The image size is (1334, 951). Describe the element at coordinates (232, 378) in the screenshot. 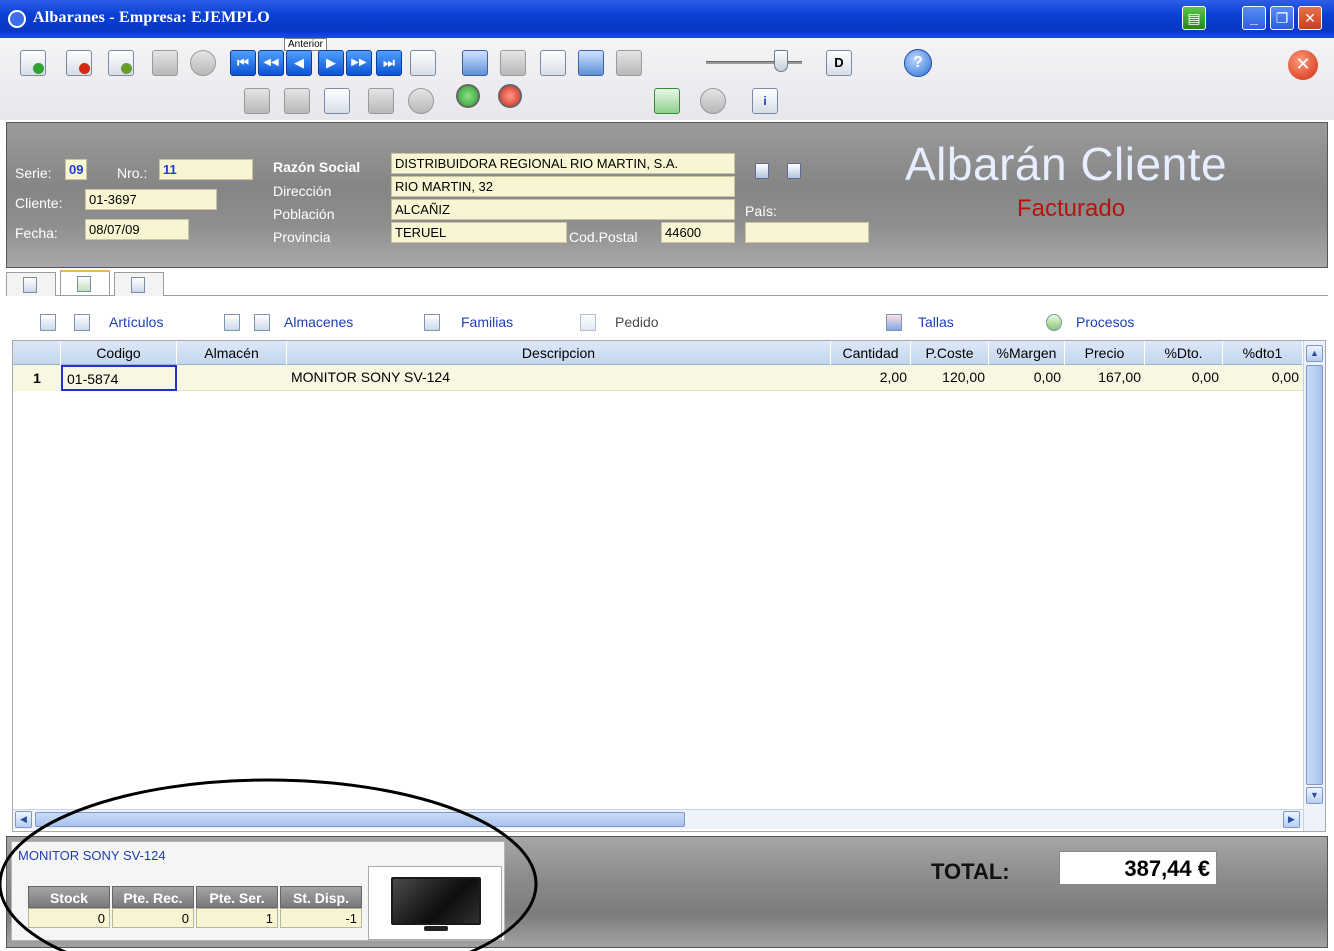

I see `almacen-cell` at that location.